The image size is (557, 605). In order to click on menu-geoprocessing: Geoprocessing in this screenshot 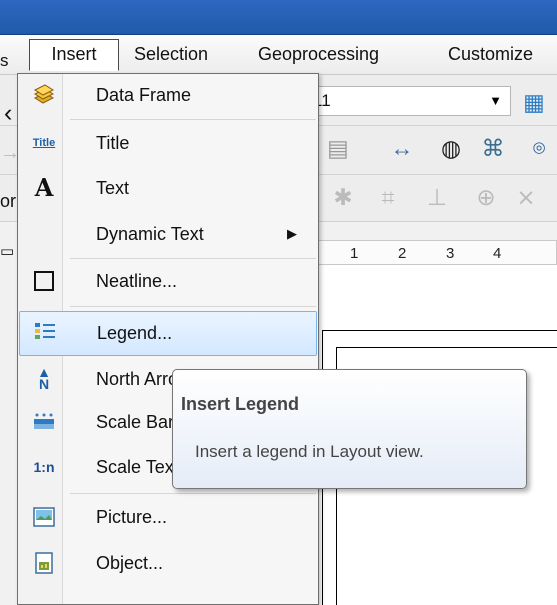, I will do `click(318, 54)`.